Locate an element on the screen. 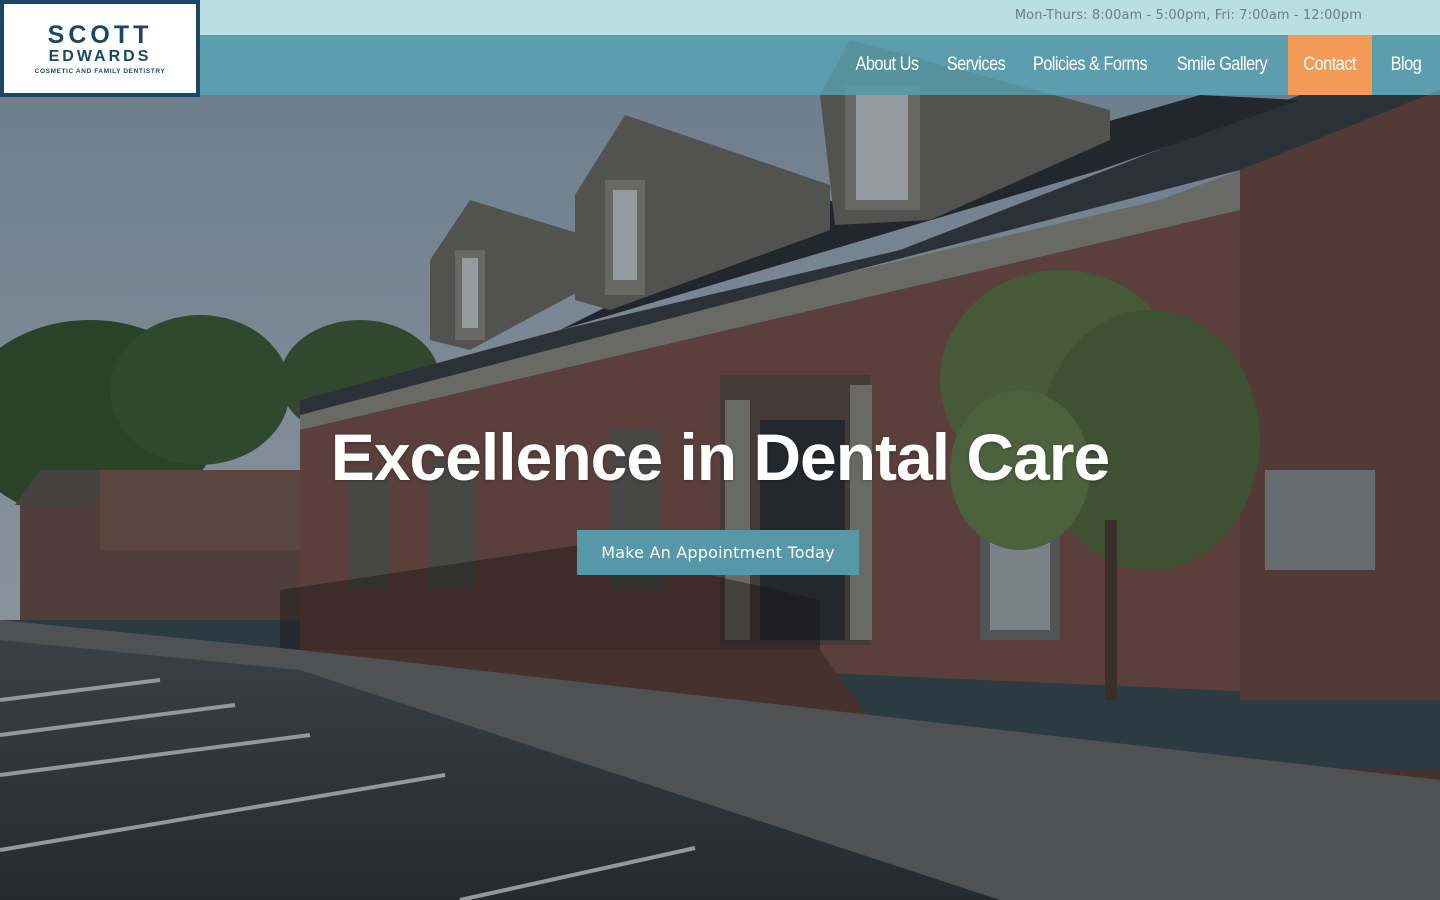 This screenshot has height=900, width=1440. hero-headline: Excellence in Dental Care is located at coordinates (720, 457).